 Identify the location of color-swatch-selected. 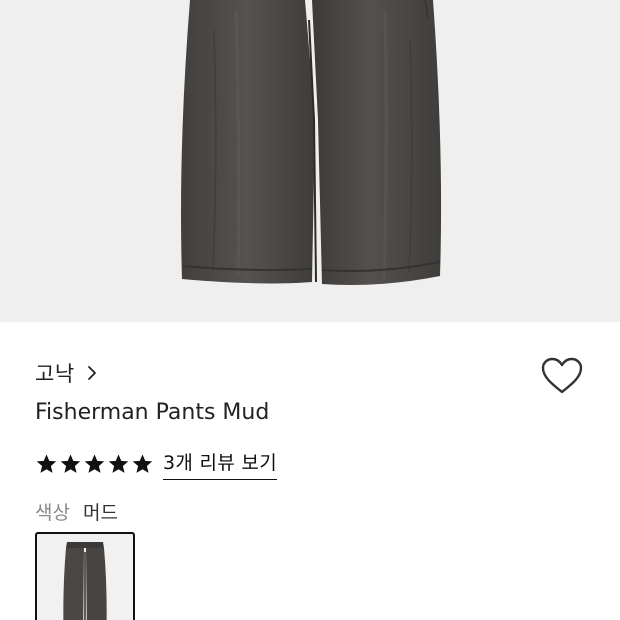
(85, 576).